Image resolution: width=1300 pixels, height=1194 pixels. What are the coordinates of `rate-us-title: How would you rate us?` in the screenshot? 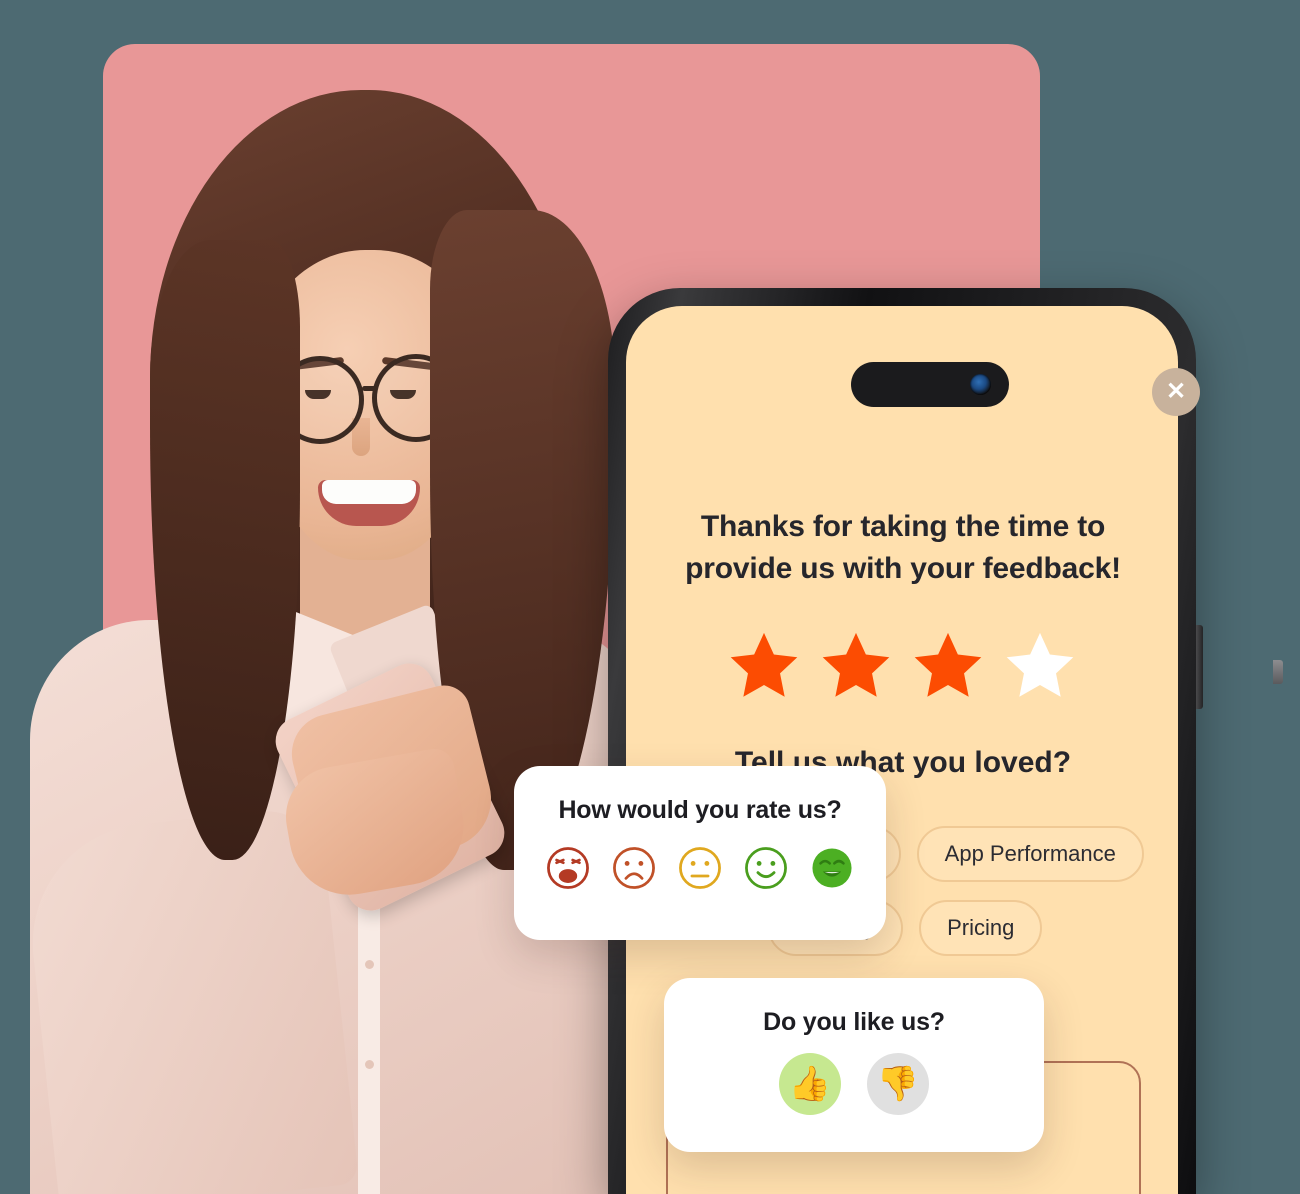 It's located at (700, 810).